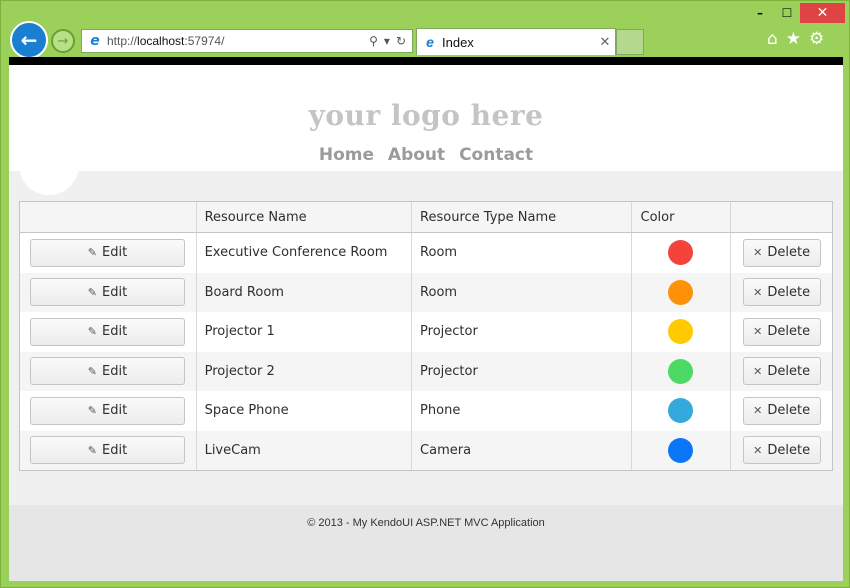 This screenshot has height=588, width=850. I want to click on edit-cell: ✎Edit, so click(108, 411).